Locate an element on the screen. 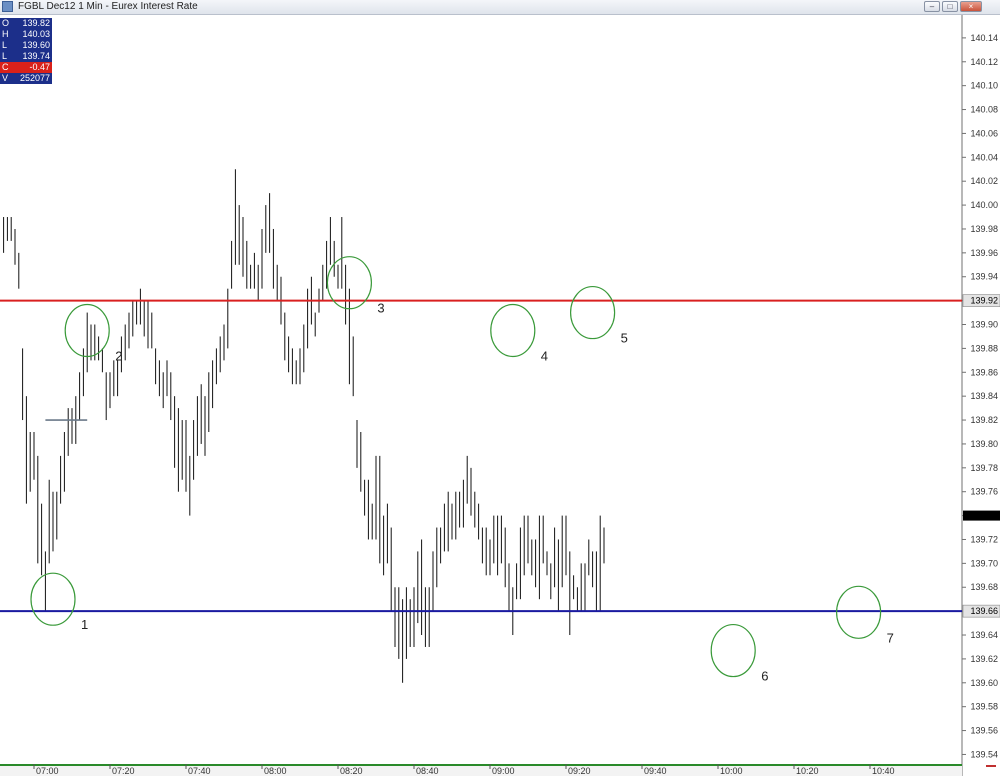 This screenshot has width=1000, height=776. y-tick-label: 139.60 is located at coordinates (984, 683).